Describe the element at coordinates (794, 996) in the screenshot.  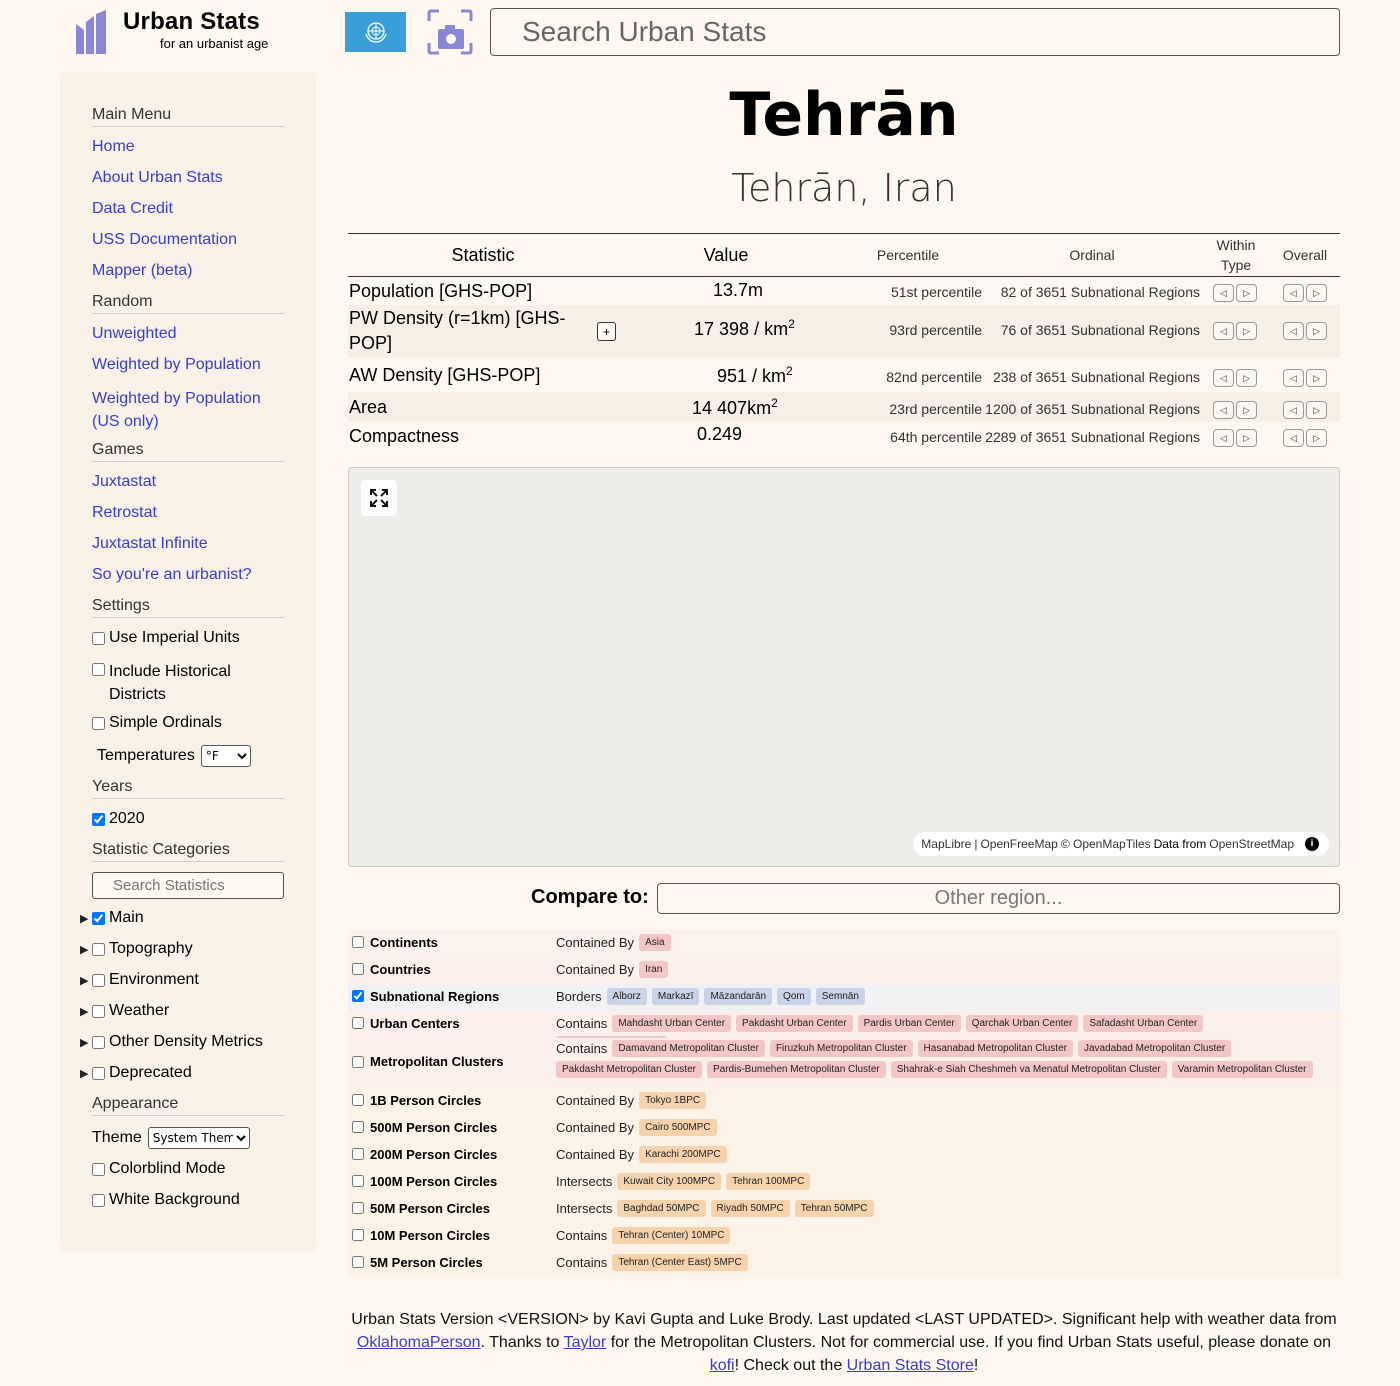
I see `related-region-chip: Qom` at that location.